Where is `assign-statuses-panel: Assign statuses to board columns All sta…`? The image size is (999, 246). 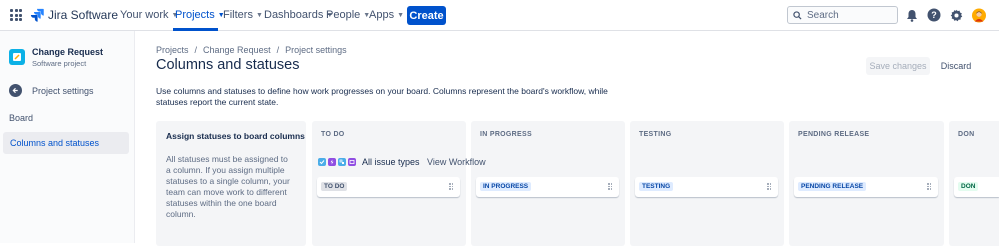 assign-statuses-panel: Assign statuses to board columns All sta… is located at coordinates (231, 183).